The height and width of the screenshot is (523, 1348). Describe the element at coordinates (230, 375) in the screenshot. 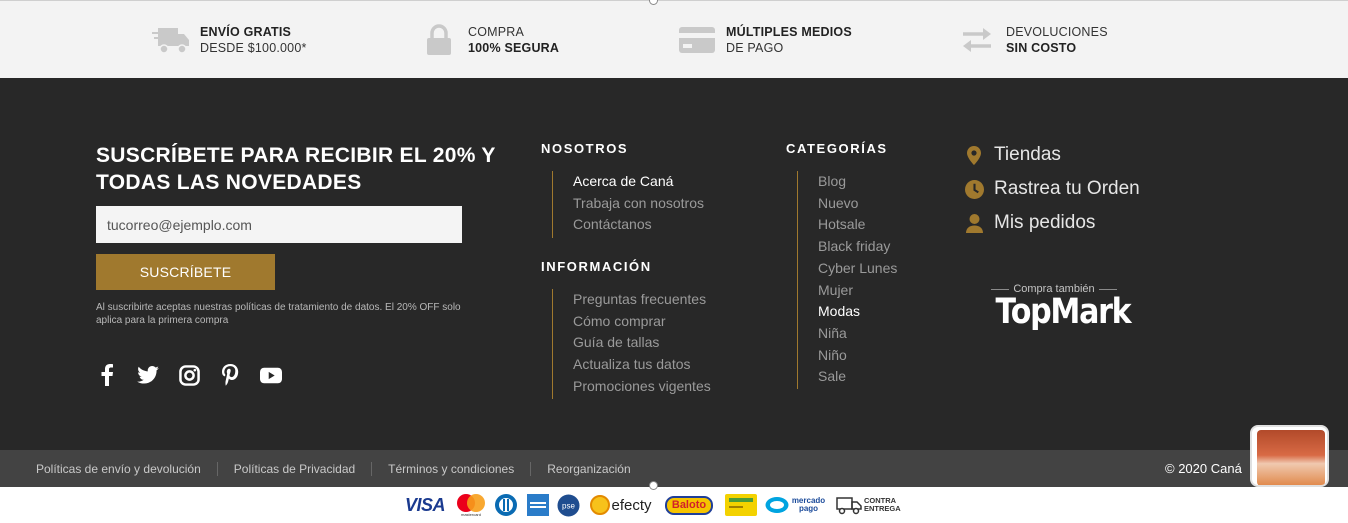

I see `pinterest-icon` at that location.